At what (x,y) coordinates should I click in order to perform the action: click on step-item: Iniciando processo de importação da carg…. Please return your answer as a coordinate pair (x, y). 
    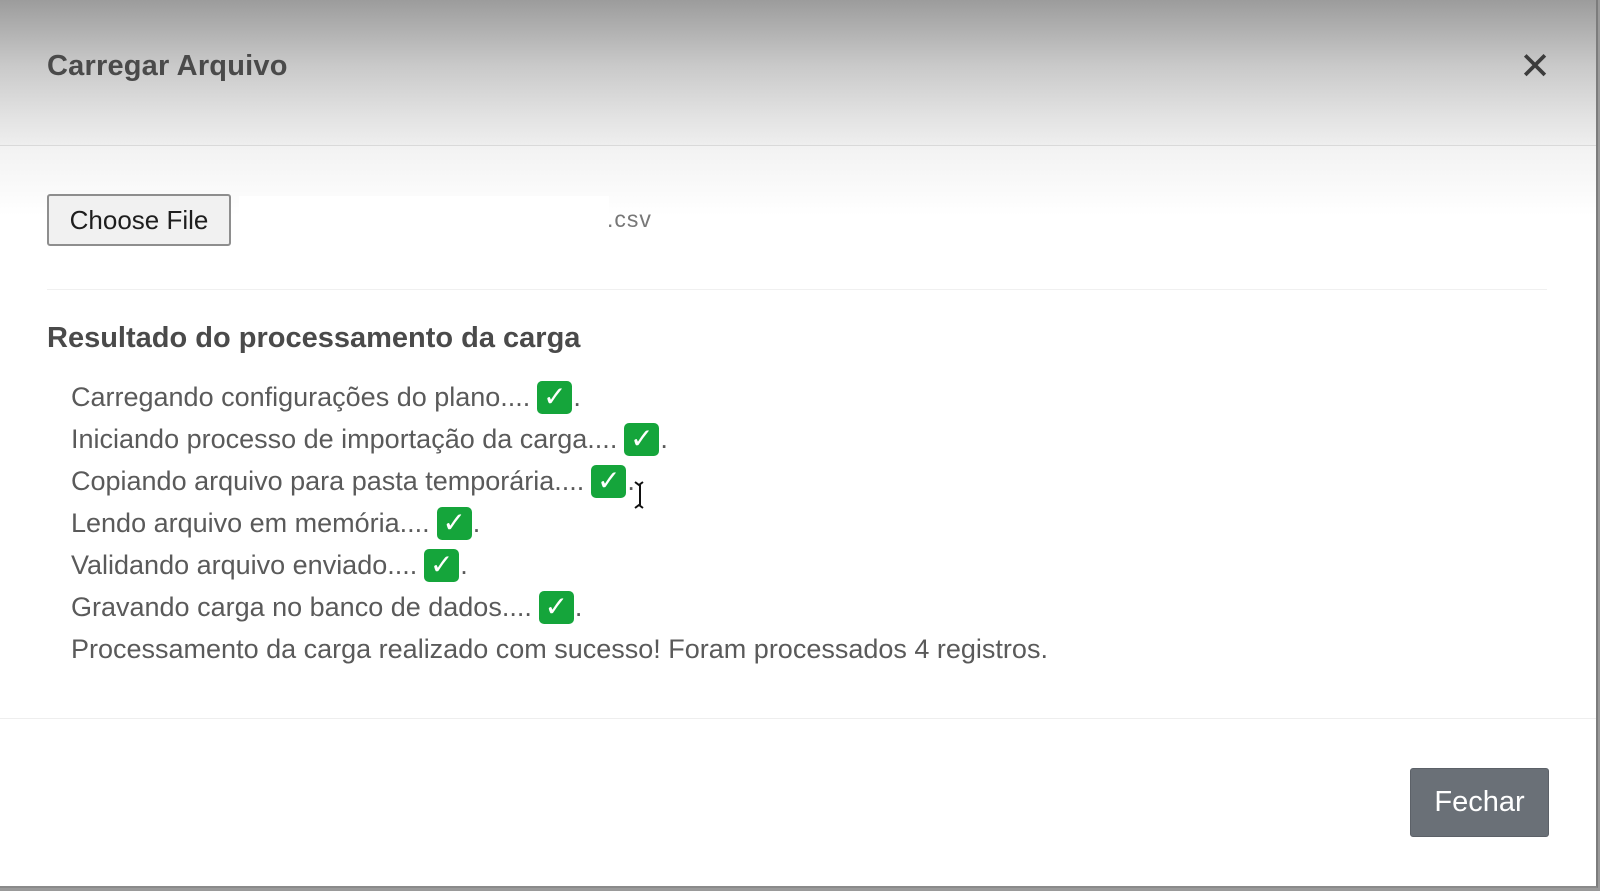
    Looking at the image, I should click on (369, 439).